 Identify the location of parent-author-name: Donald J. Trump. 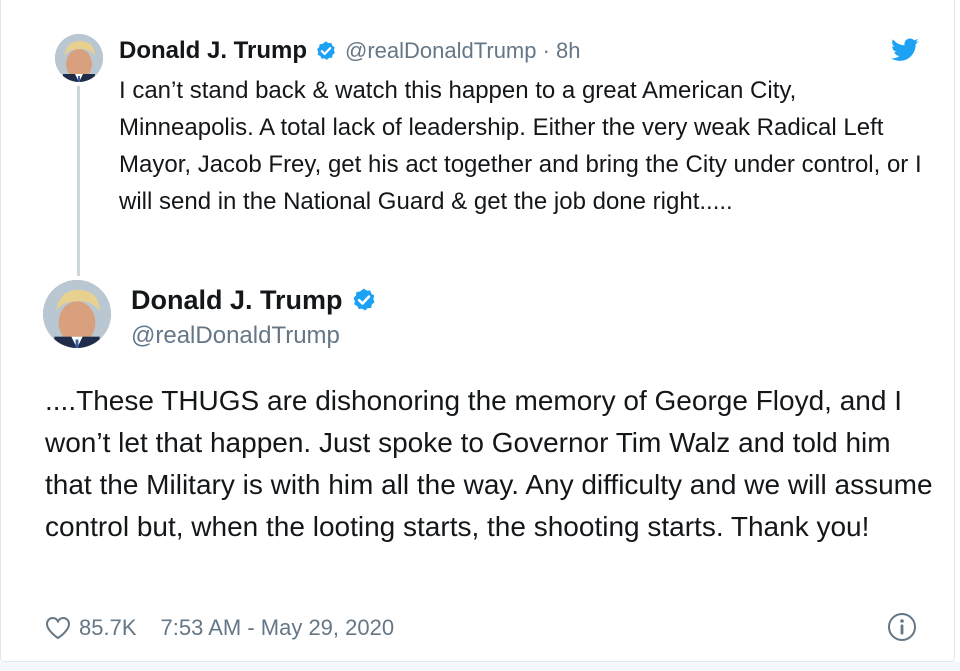
(213, 51).